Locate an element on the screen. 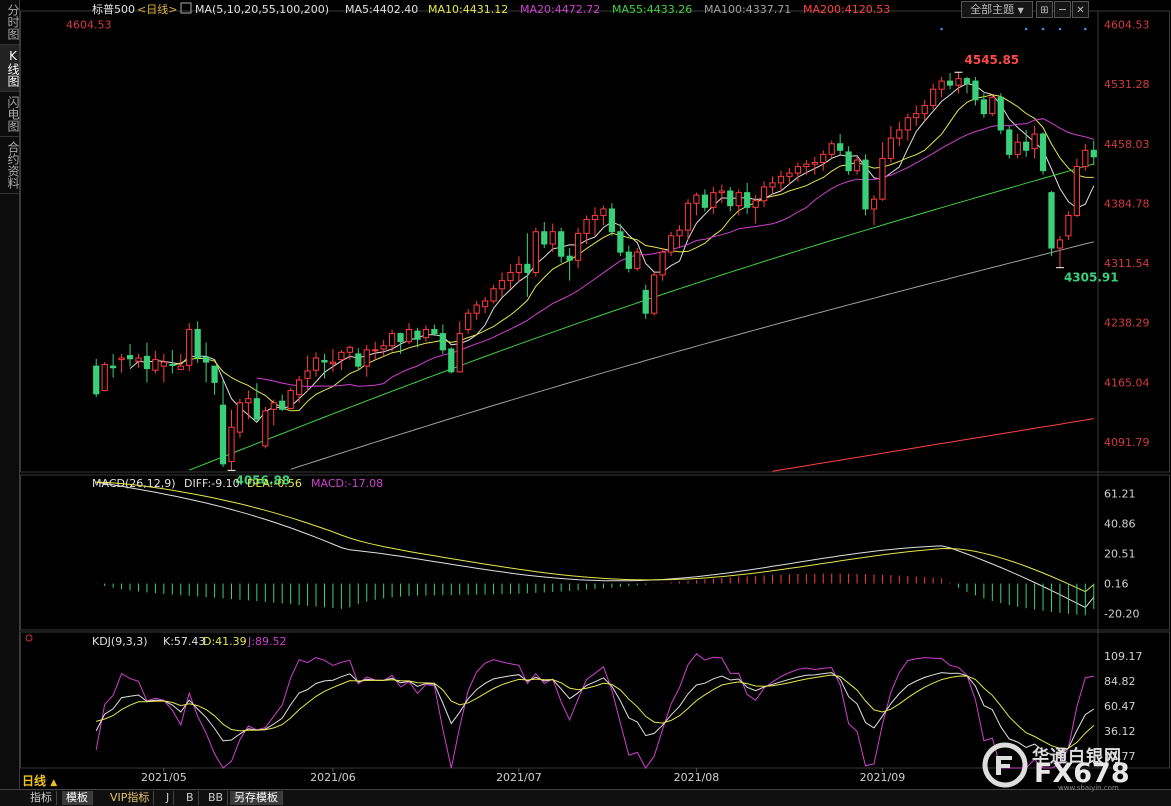  header-ma-value-4: MA100:4337.71 is located at coordinates (747, 9).